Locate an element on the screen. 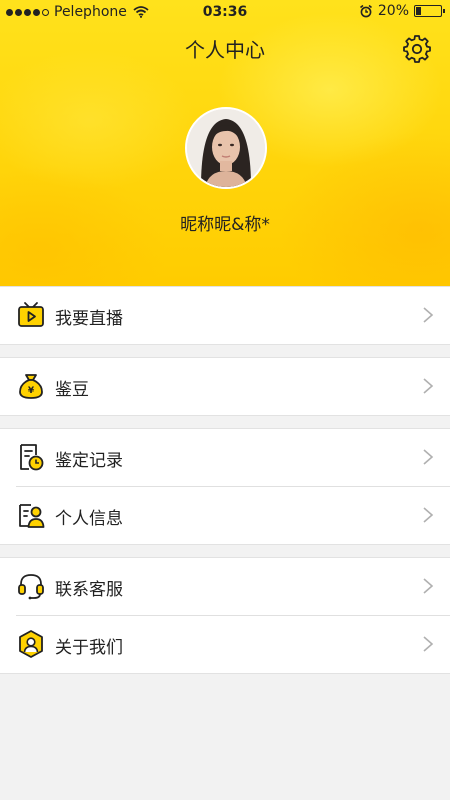 This screenshot has width=450, height=800. shield-user-icon is located at coordinates (31, 644).